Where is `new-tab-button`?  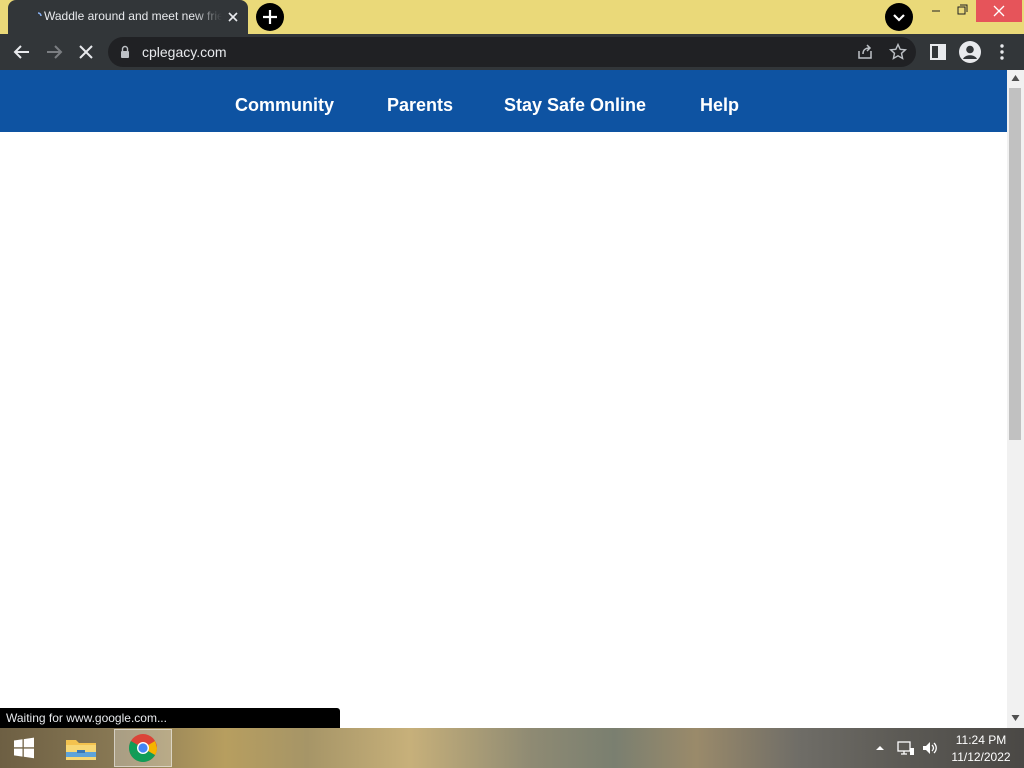 new-tab-button is located at coordinates (270, 17).